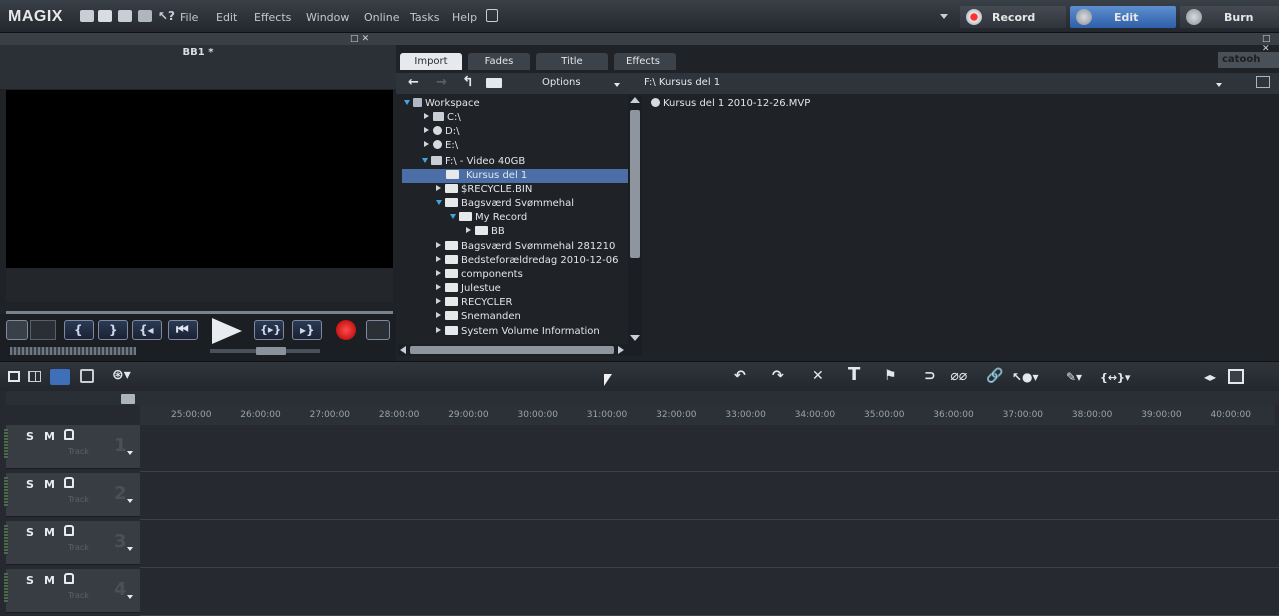 The height and width of the screenshot is (616, 1279). Describe the element at coordinates (518, 332) in the screenshot. I see `tree-item-system-volume-information: System Volume Information` at that location.